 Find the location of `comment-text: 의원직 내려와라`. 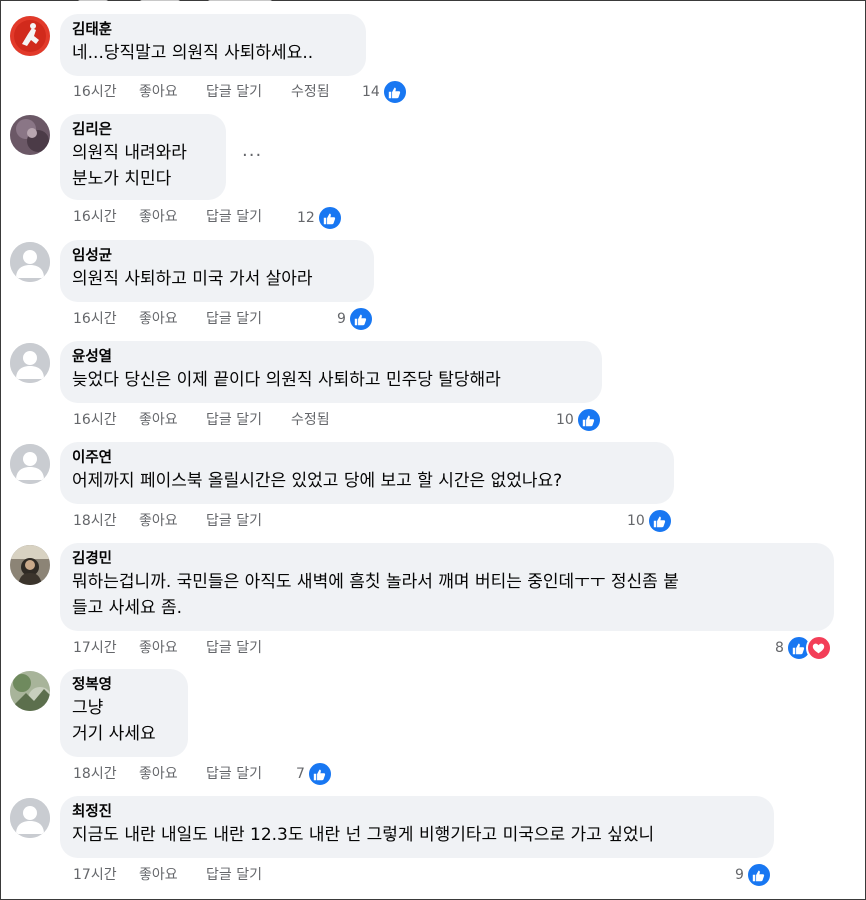

comment-text: 의원직 내려와라 is located at coordinates (129, 153).